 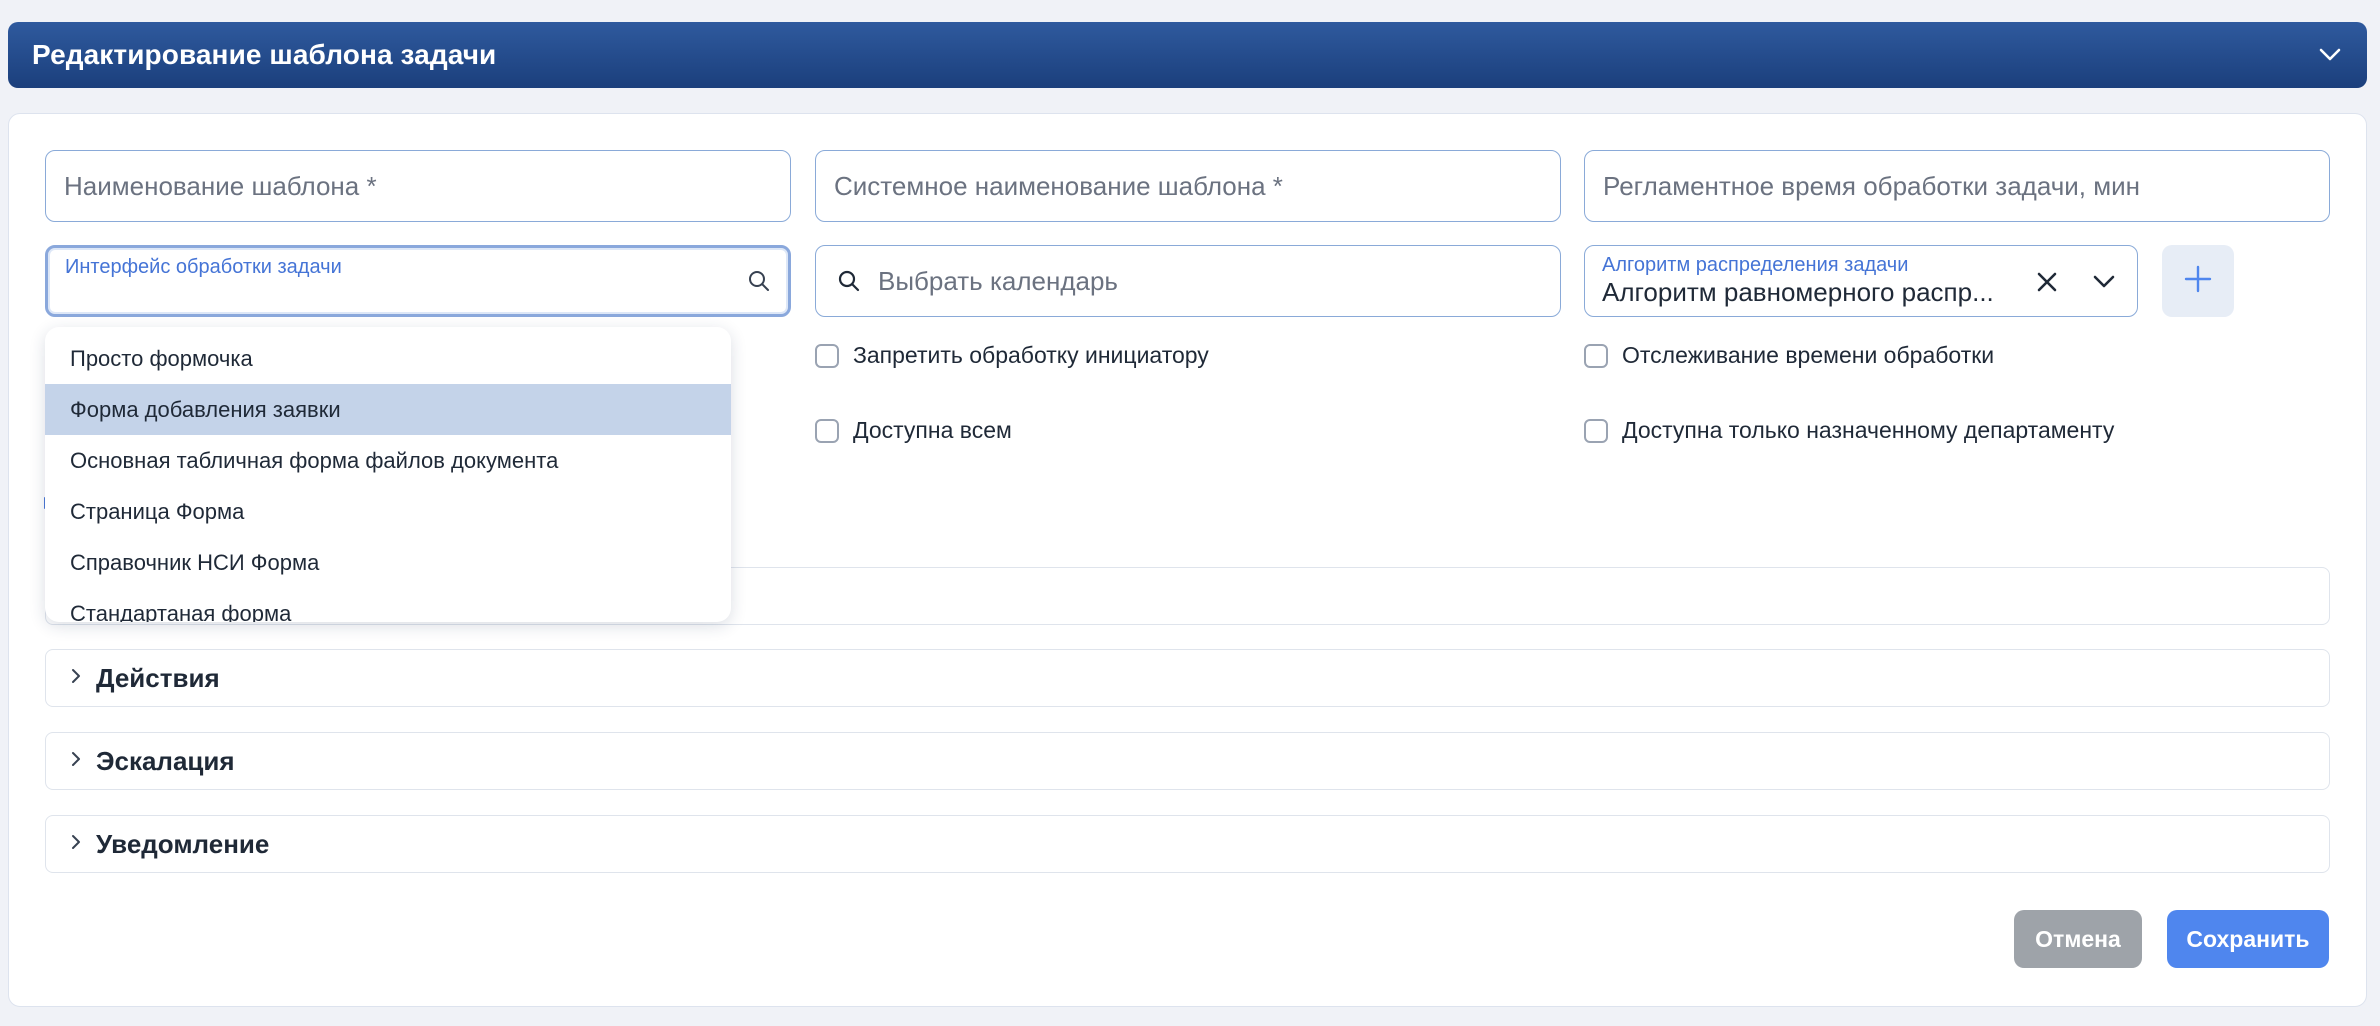 I want to click on system-name-placeholder: Системное наименование шаблона *, so click(x=1058, y=185).